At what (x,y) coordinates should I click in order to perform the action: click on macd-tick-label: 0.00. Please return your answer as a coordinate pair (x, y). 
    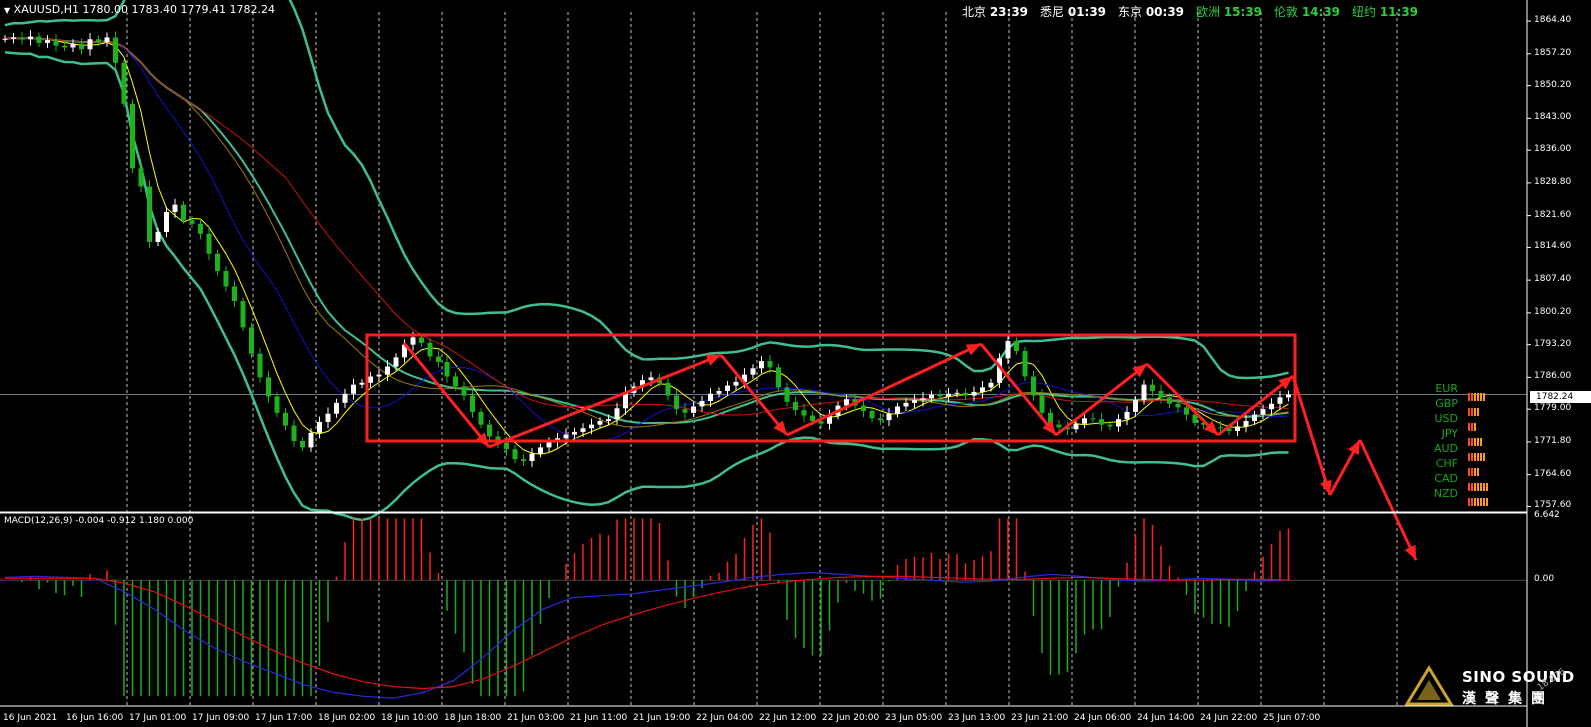
    Looking at the image, I should click on (1544, 579).